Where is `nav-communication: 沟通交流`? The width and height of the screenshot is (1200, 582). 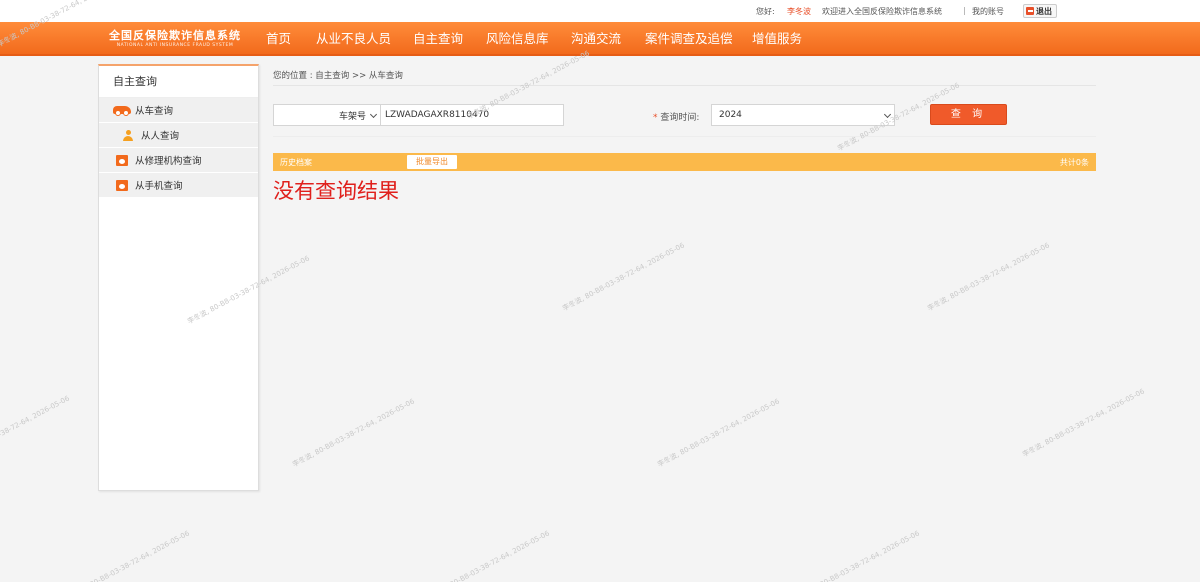 nav-communication: 沟通交流 is located at coordinates (596, 39).